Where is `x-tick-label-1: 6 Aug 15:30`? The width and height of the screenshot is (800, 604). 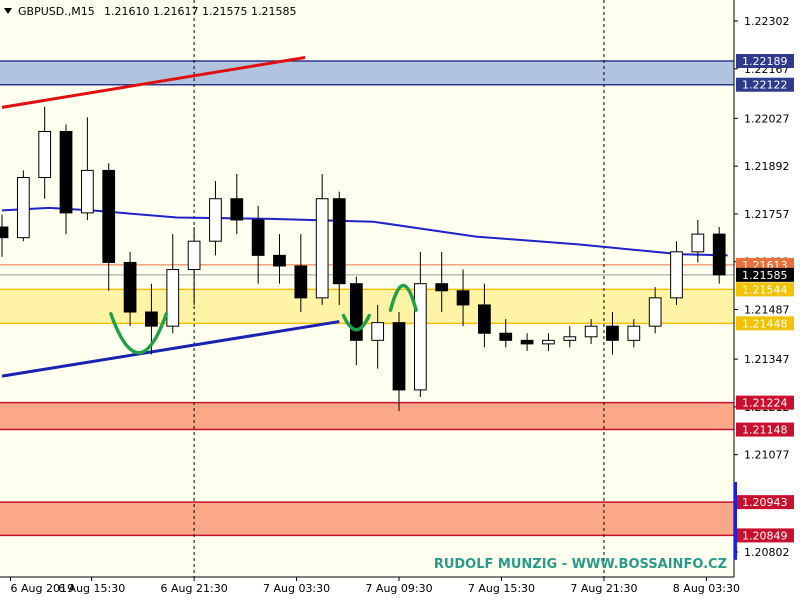 x-tick-label-1: 6 Aug 15:30 is located at coordinates (91, 588).